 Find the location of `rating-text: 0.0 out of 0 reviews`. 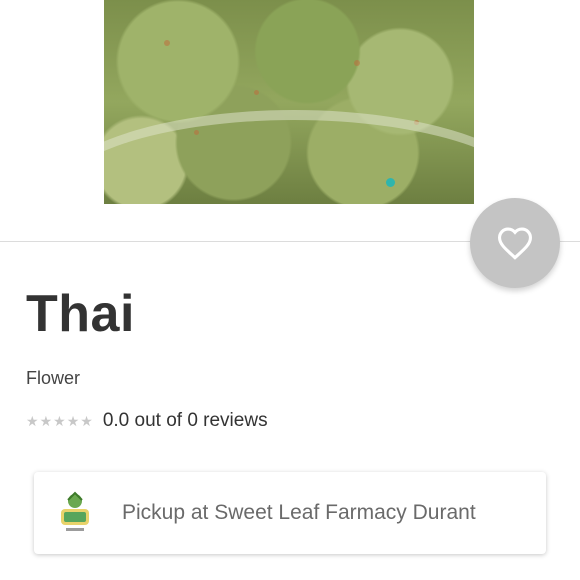

rating-text: 0.0 out of 0 reviews is located at coordinates (185, 420).